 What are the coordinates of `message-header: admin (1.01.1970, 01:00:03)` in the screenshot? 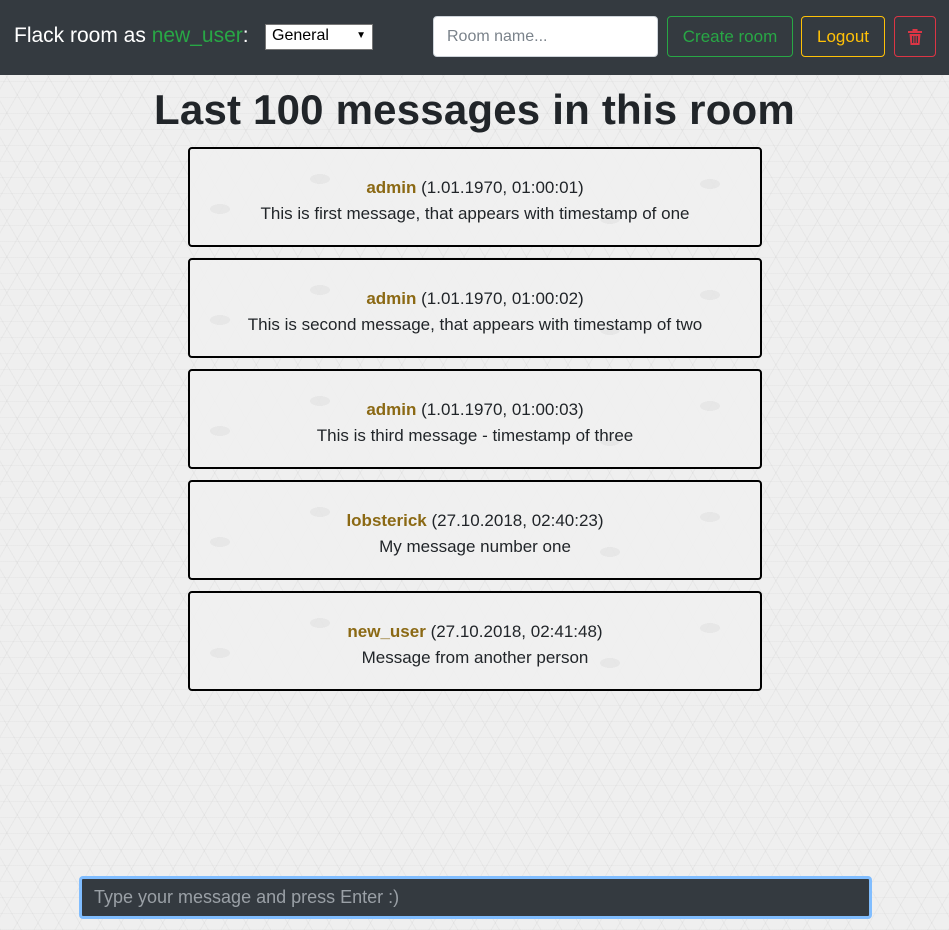 It's located at (475, 410).